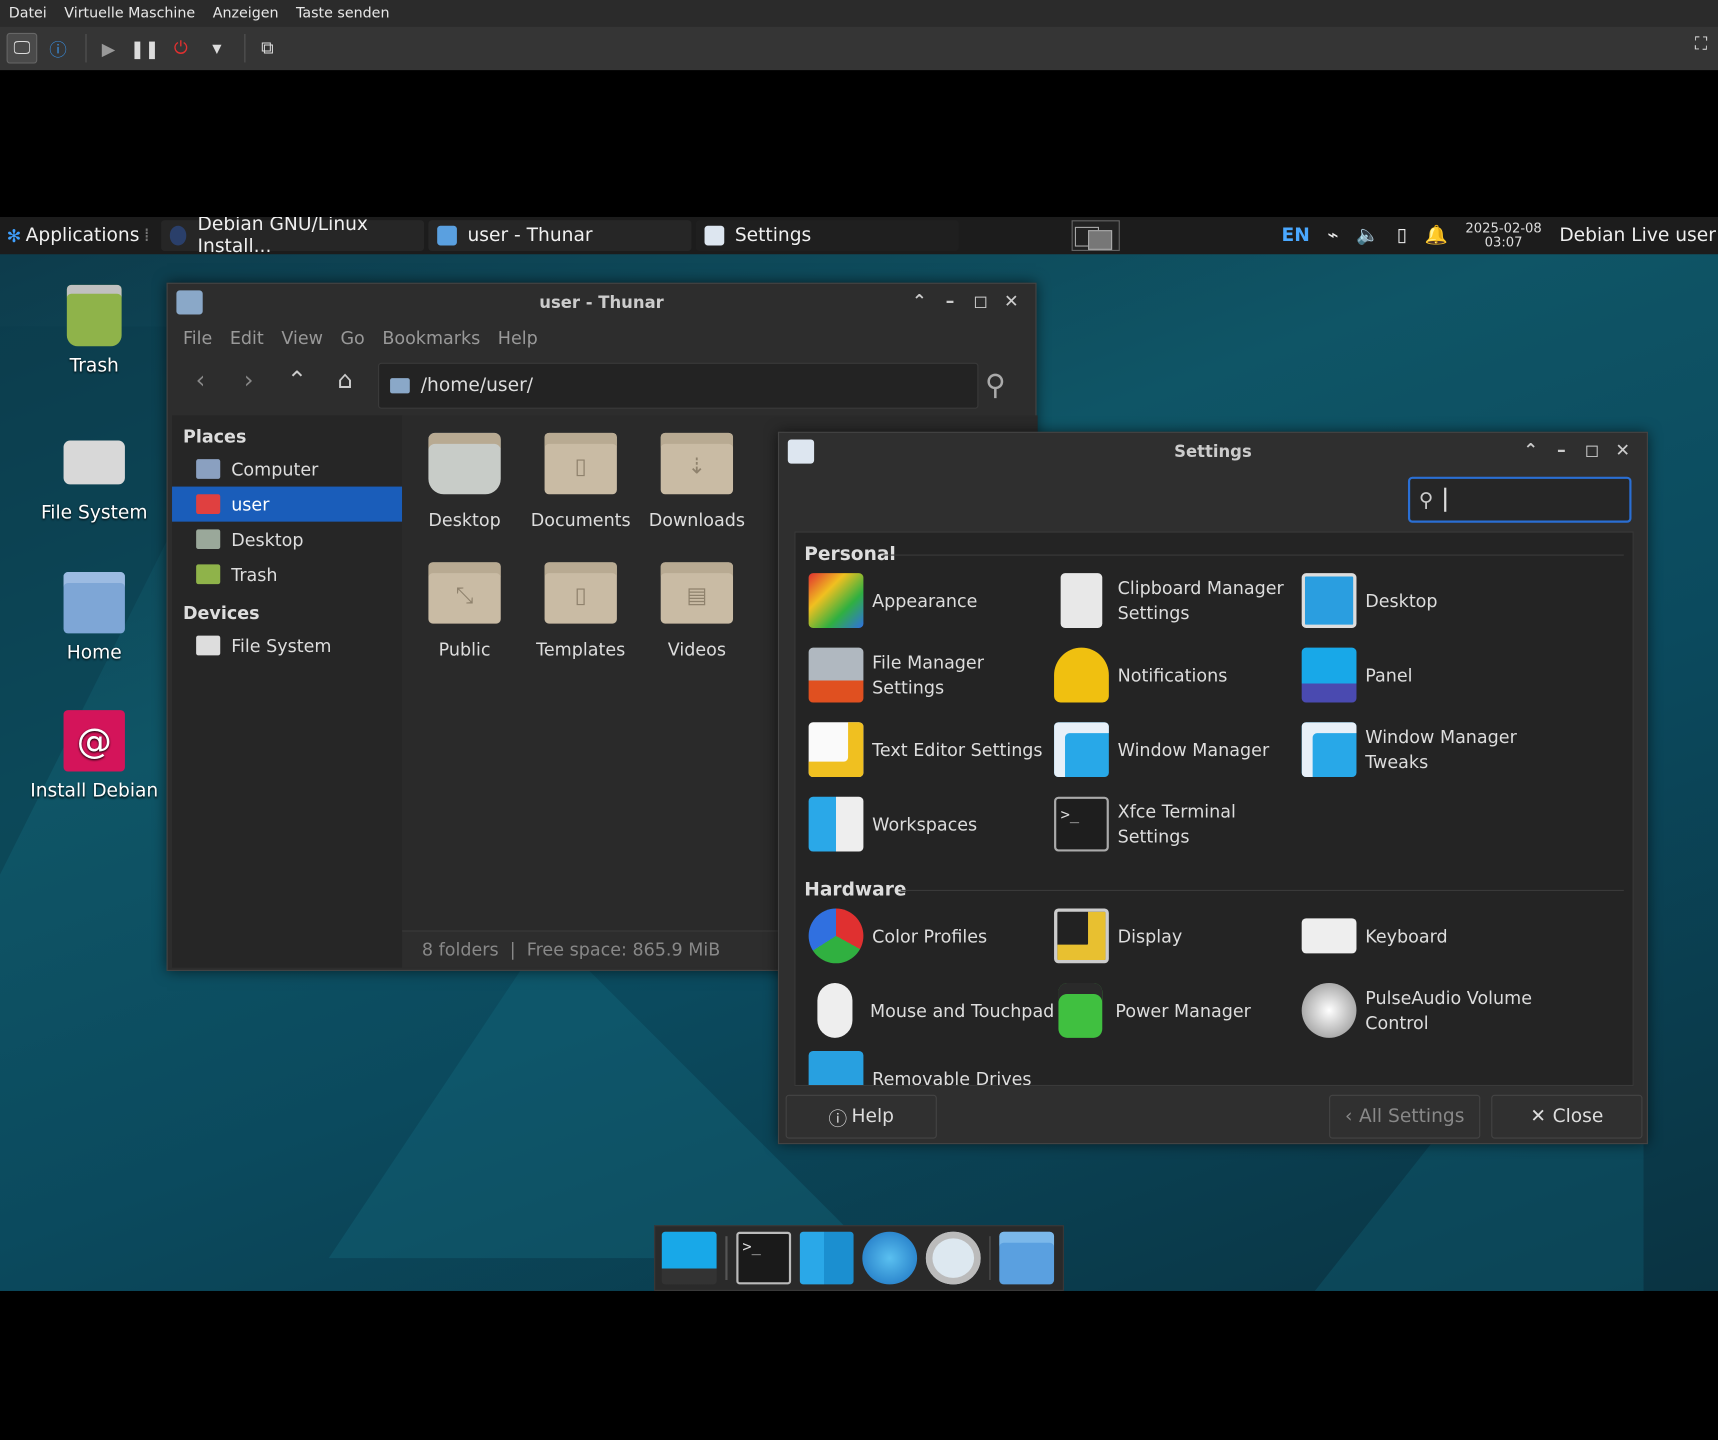 This screenshot has height=1440, width=1718. Describe the element at coordinates (932, 824) in the screenshot. I see `settings-item-workspaces: Workspaces` at that location.